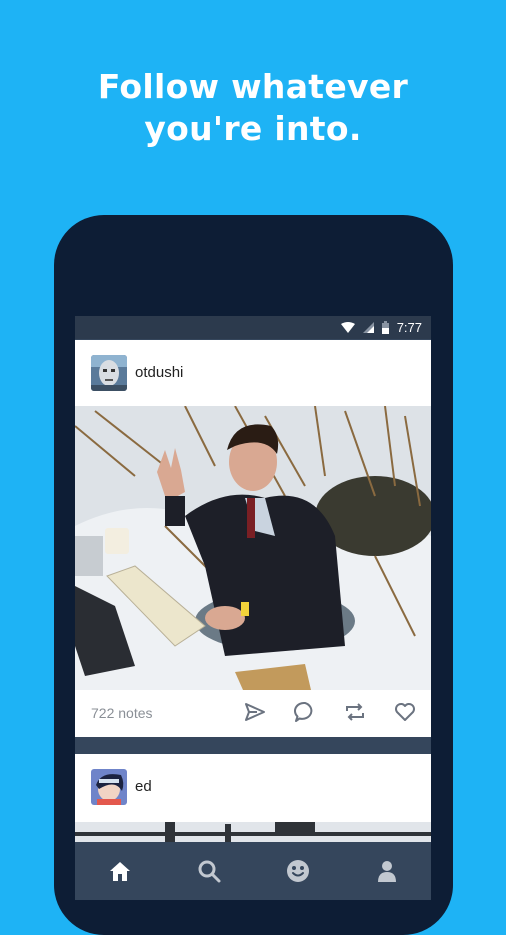 The image size is (506, 935). Describe the element at coordinates (298, 871) in the screenshot. I see `smiley-icon` at that location.